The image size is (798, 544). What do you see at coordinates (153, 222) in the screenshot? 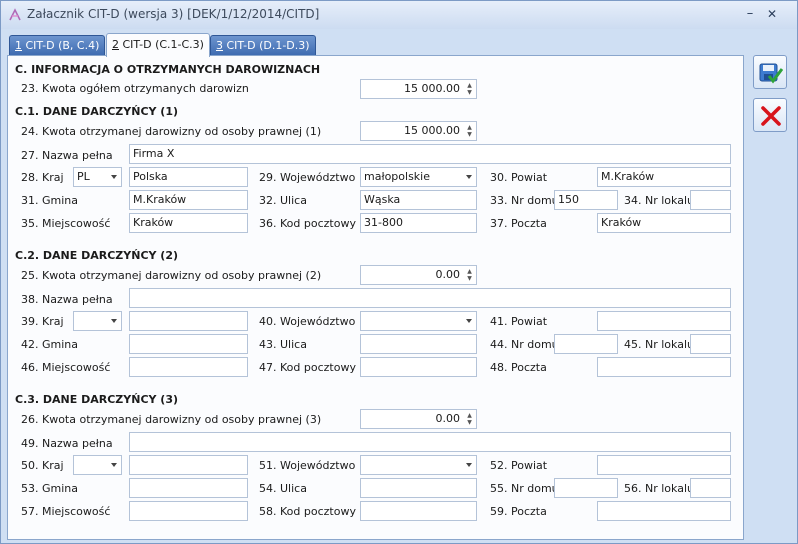
I see `donor-city-value: Kraków` at bounding box center [153, 222].